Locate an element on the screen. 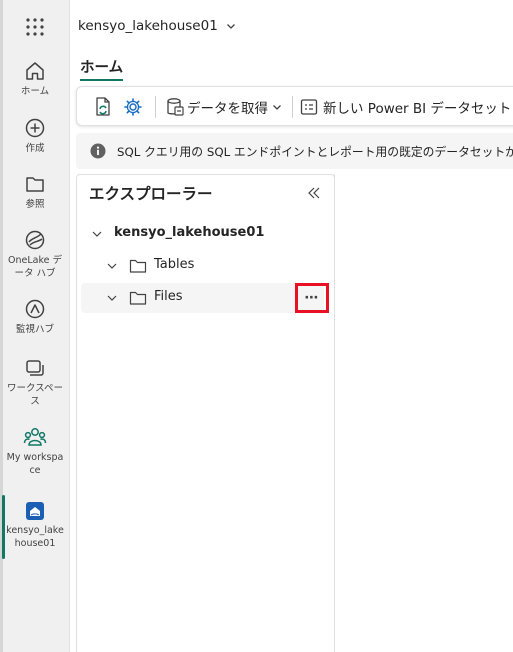  sidebar-item-browse: 参照 is located at coordinates (35, 192).